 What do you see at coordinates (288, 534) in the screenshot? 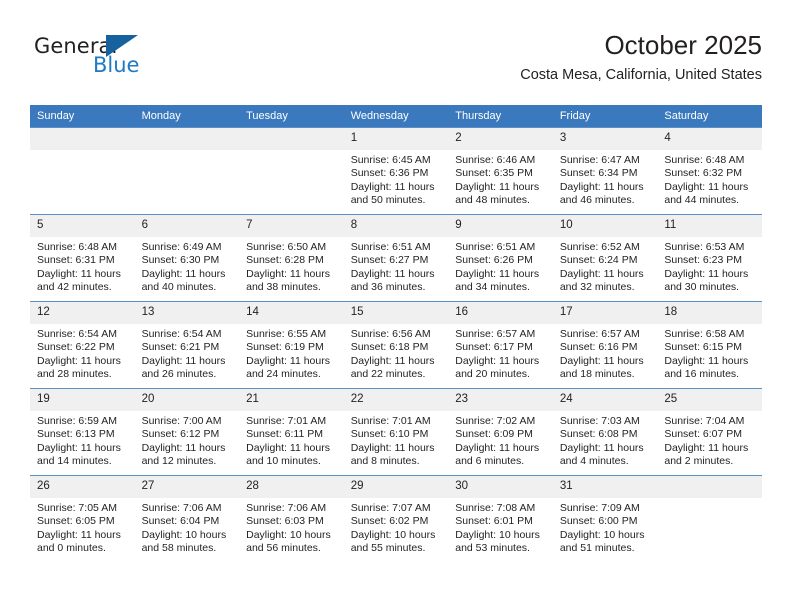
I see `daylight-text-line1: Daylight: 10 hours` at bounding box center [288, 534].